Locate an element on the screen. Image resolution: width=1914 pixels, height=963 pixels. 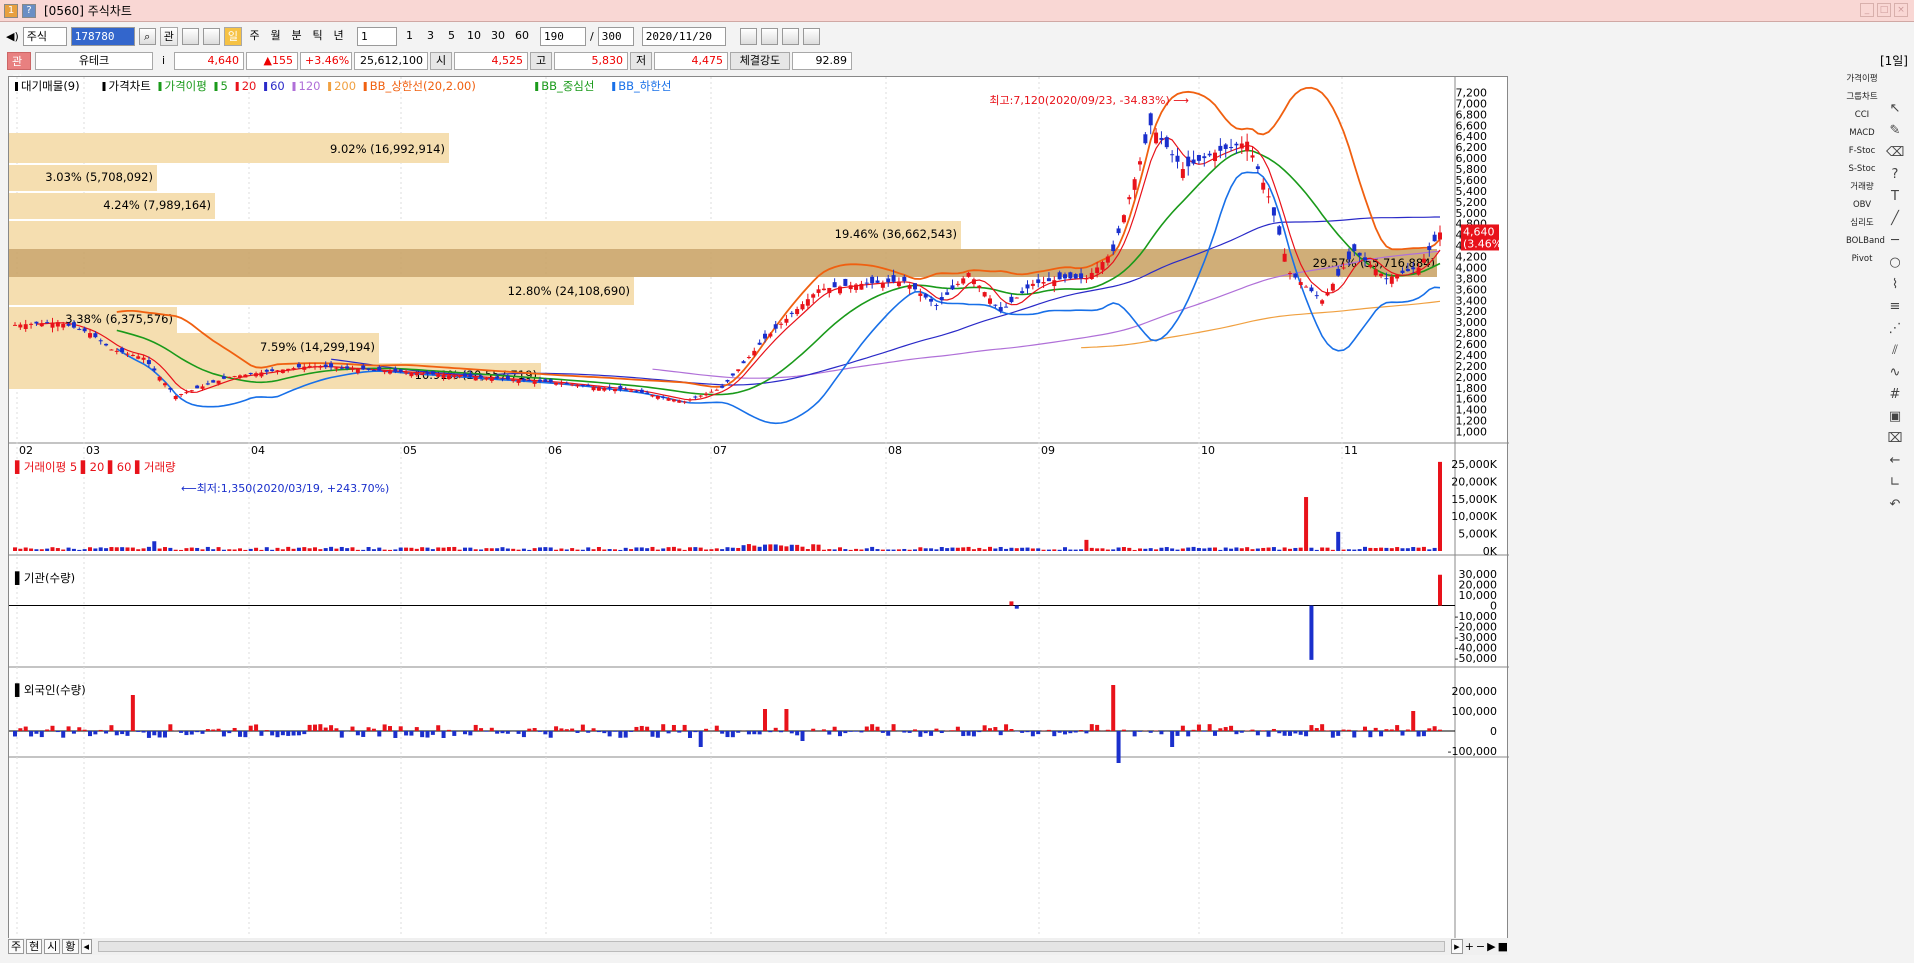
related-button: 관 is located at coordinates (168, 36).